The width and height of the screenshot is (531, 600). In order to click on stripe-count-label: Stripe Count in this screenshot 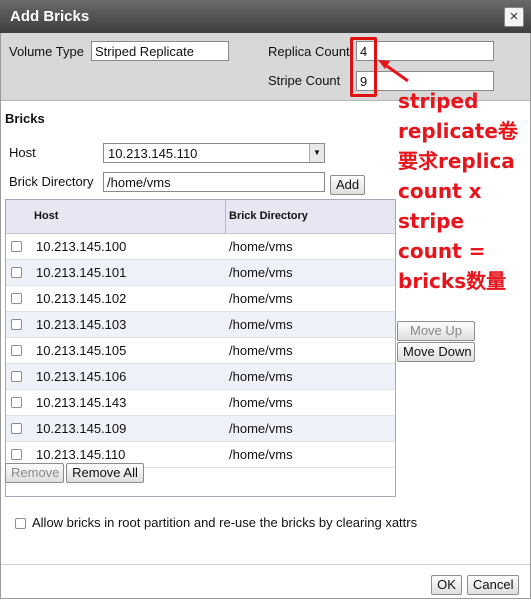, I will do `click(304, 80)`.